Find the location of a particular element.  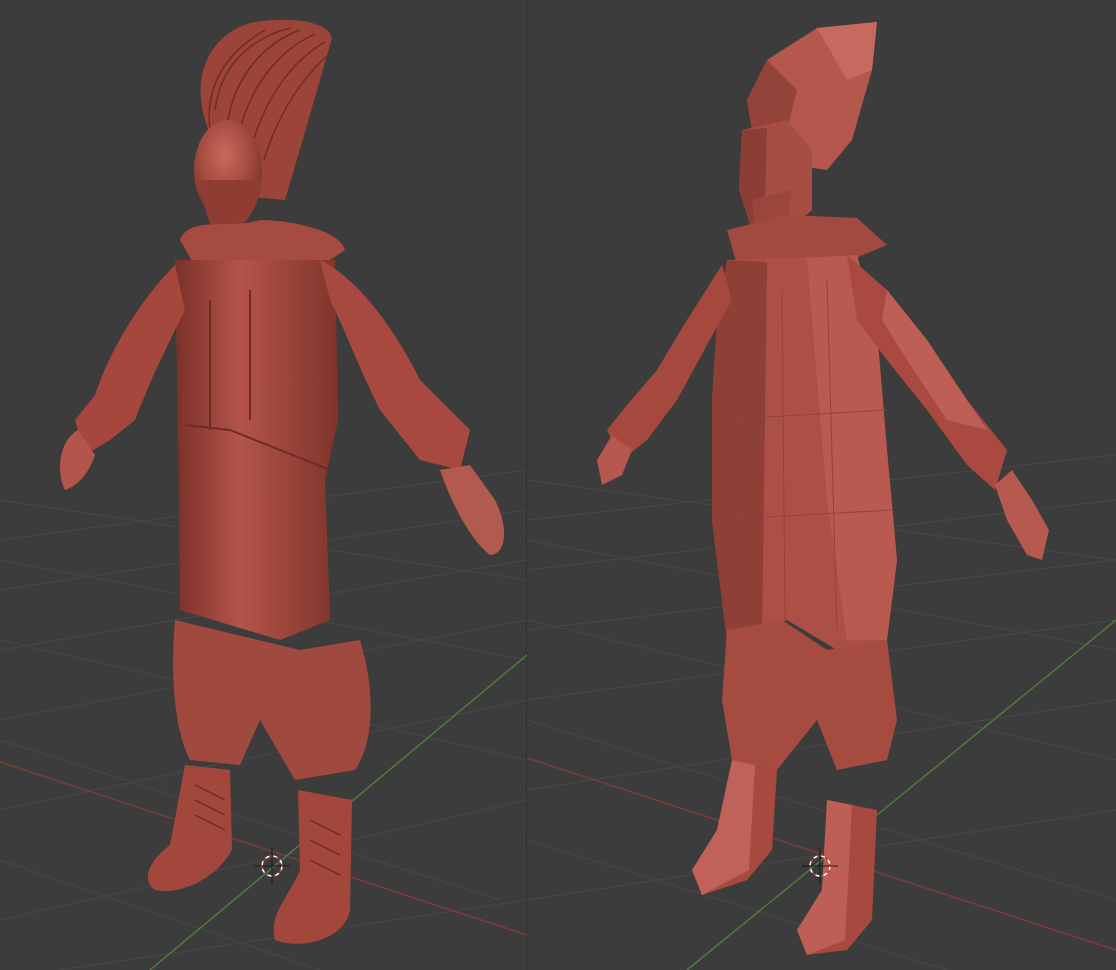

axis-x-line is located at coordinates (263, 848).